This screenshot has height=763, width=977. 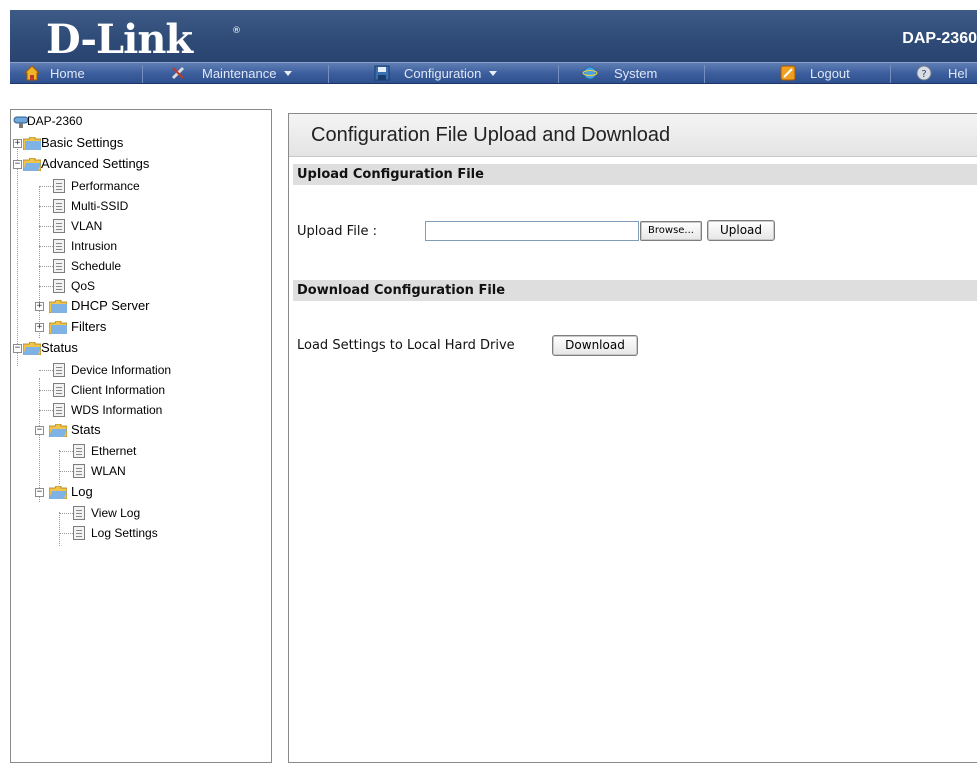 What do you see at coordinates (108, 471) in the screenshot?
I see `tree-item-label: WLAN` at bounding box center [108, 471].